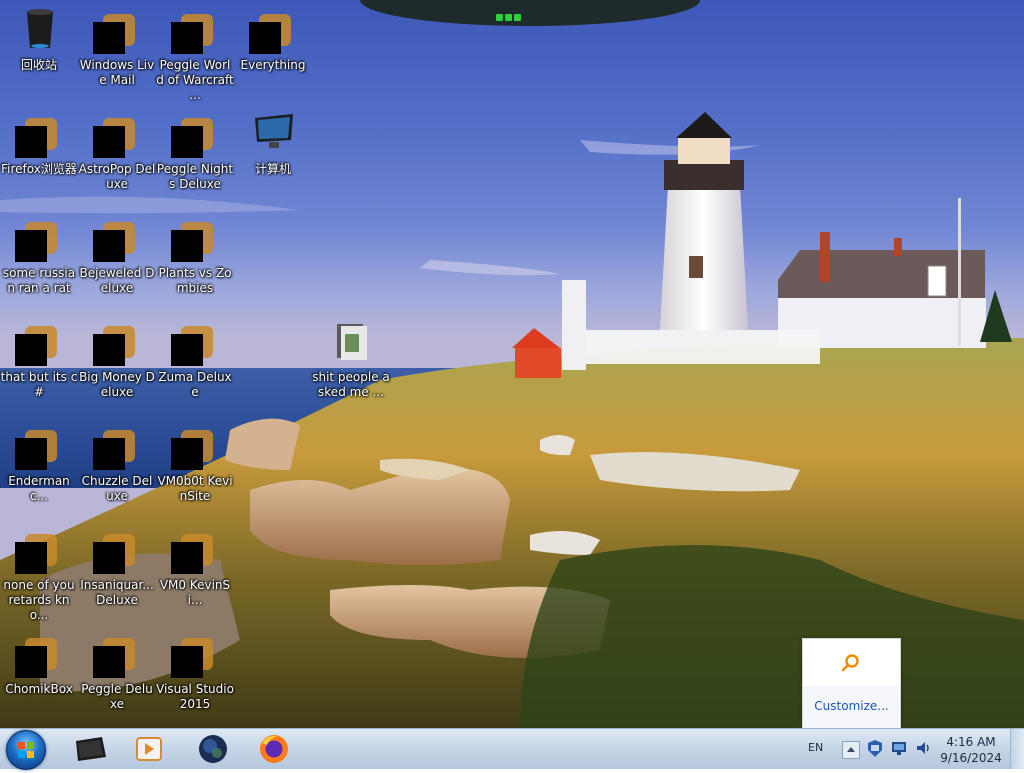 This screenshot has width=1024, height=773. I want to click on show-desktop-button, so click(1017, 749).